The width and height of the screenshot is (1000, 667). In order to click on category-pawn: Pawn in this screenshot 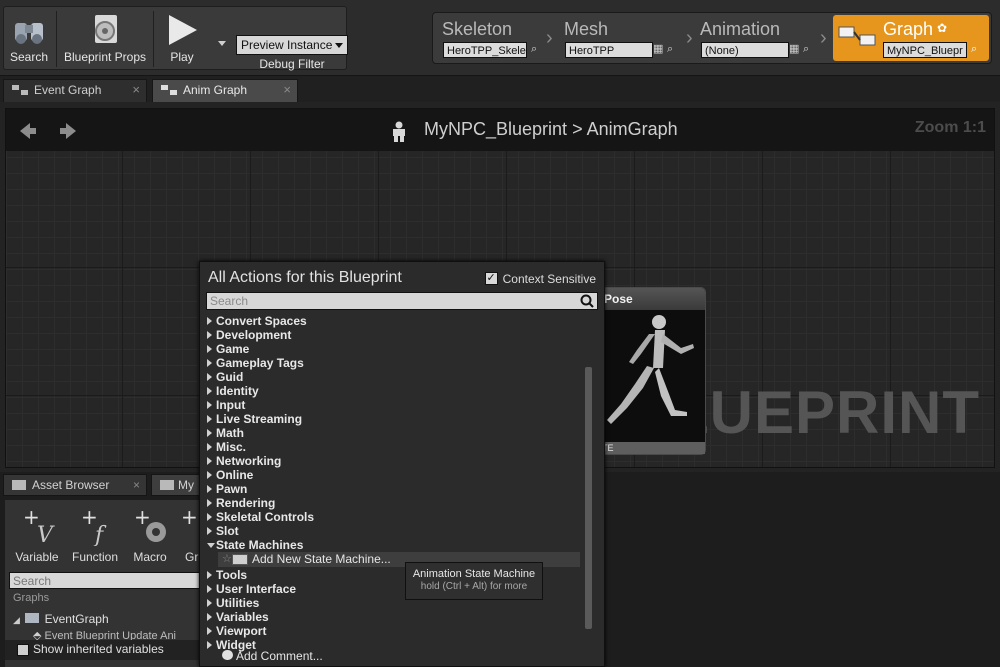, I will do `click(226, 489)`.